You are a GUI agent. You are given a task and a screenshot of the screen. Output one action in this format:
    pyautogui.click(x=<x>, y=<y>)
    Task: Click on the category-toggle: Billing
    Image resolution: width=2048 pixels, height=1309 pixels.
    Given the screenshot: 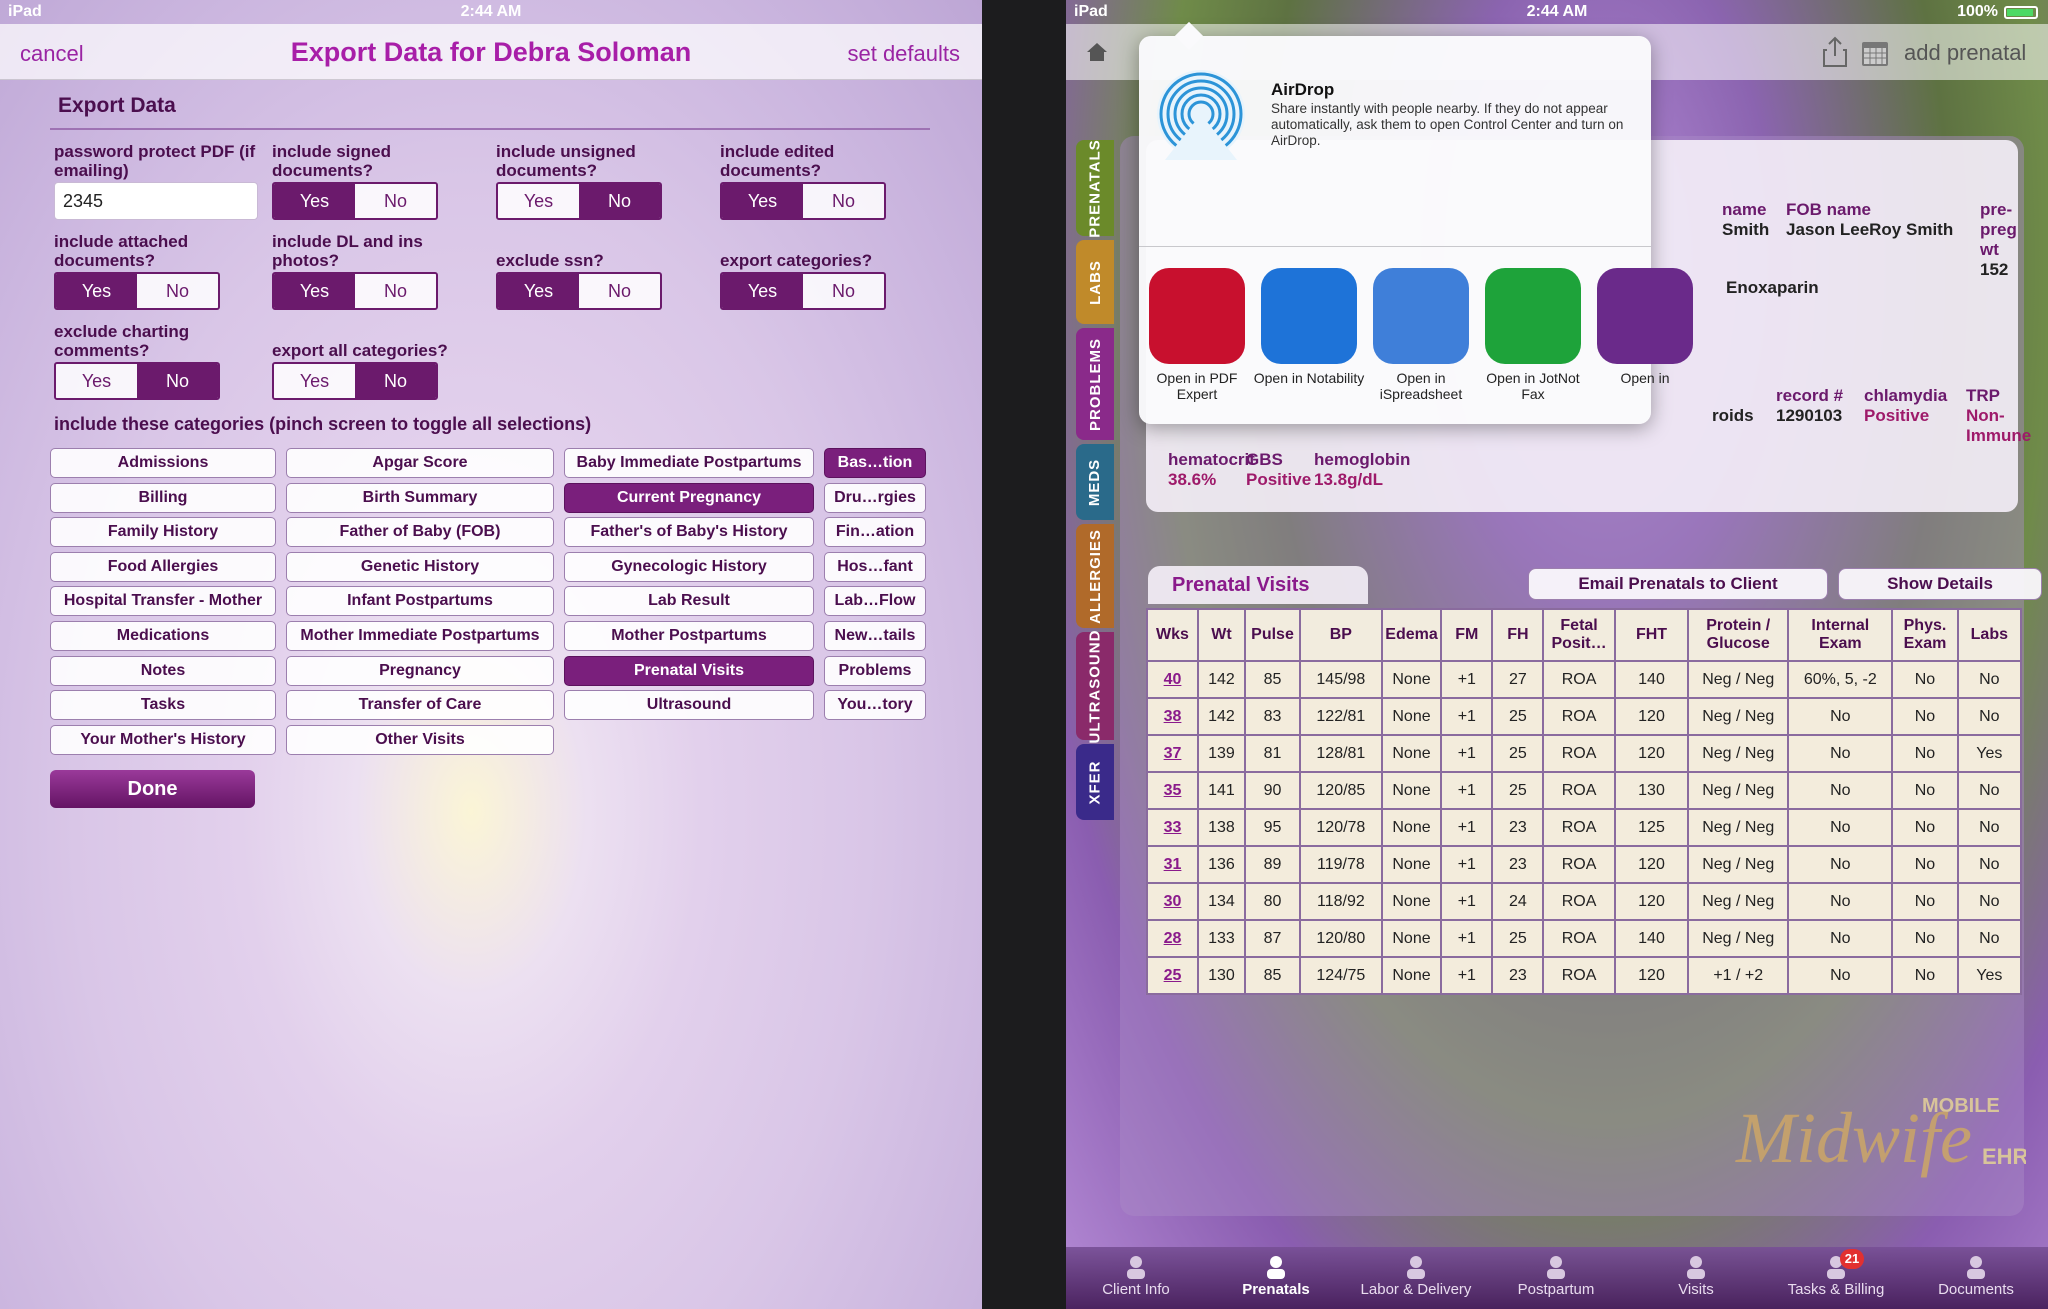 What is the action you would take?
    pyautogui.click(x=163, y=497)
    